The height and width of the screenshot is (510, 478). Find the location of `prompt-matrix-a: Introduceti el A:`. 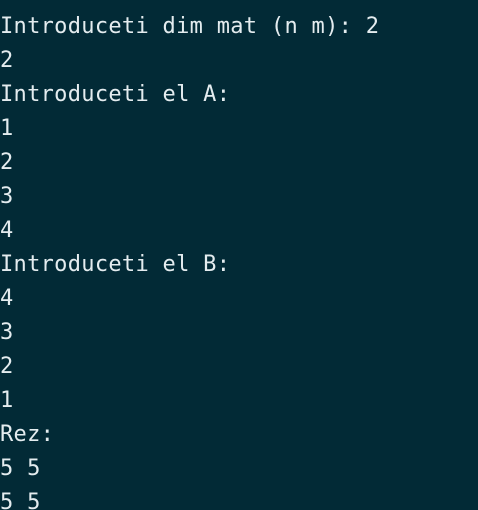

prompt-matrix-a: Introduceti el A: is located at coordinates (115, 94).